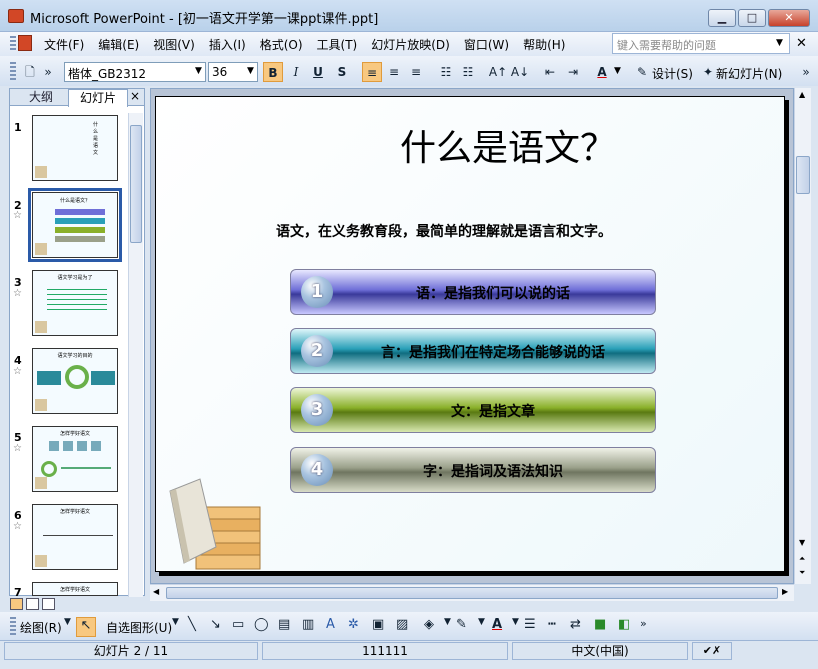  I want to click on increase-font-icon: A↑, so click(498, 72).